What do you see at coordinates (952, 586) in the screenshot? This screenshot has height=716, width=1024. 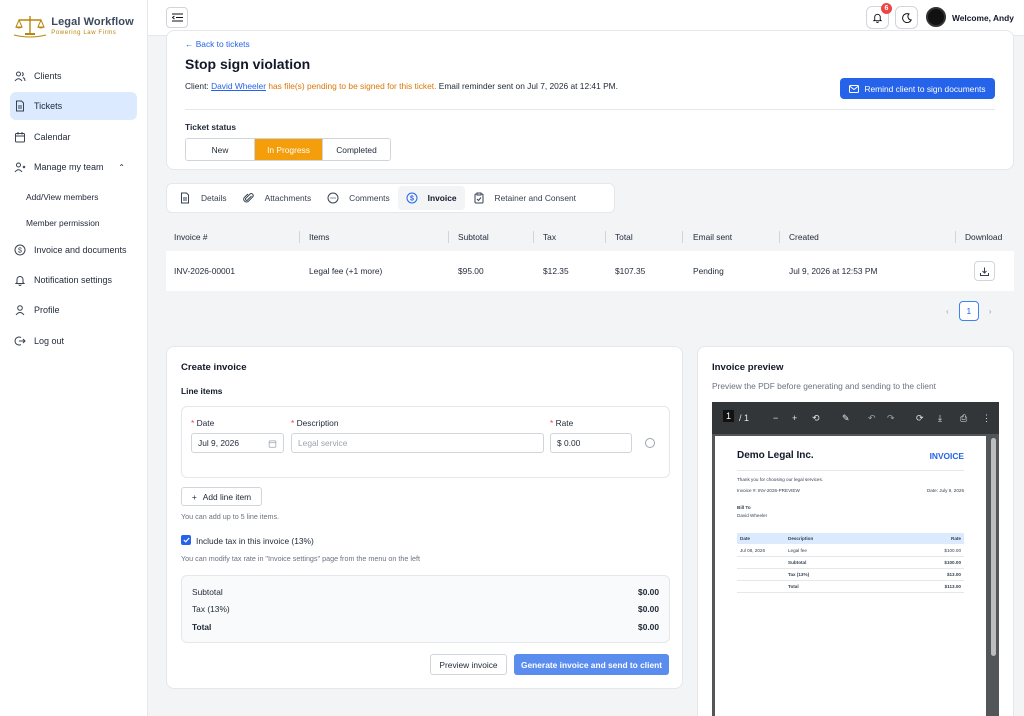 I see `pdf-total-value: $113.00` at bounding box center [952, 586].